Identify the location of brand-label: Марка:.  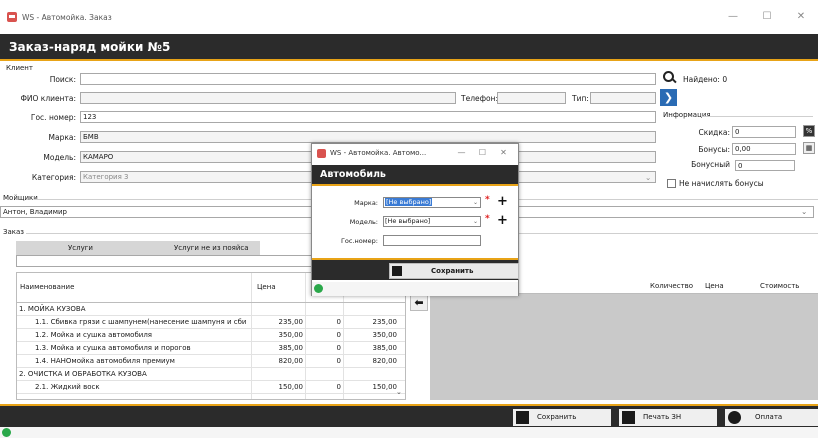
(62, 137).